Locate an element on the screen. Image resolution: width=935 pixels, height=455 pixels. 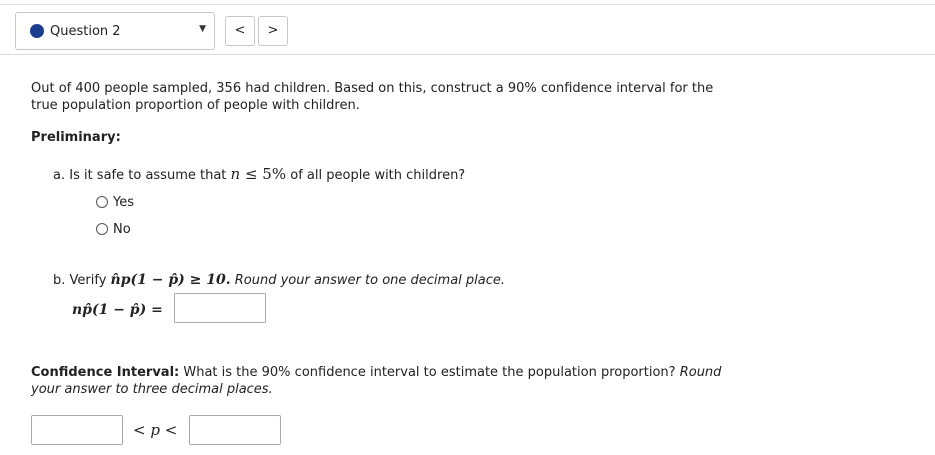
top-divider is located at coordinates (467, 4).